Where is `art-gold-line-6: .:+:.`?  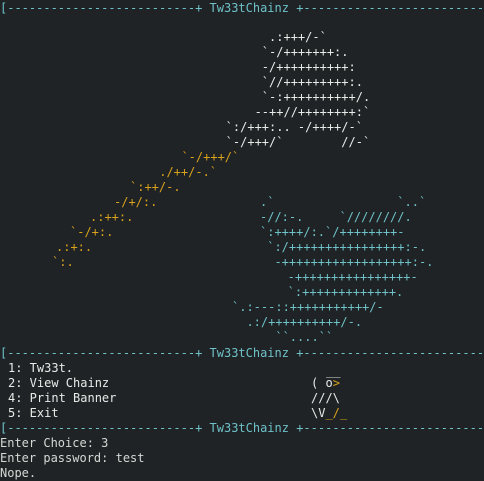
art-gold-line-6: .:+:. is located at coordinates (74, 247).